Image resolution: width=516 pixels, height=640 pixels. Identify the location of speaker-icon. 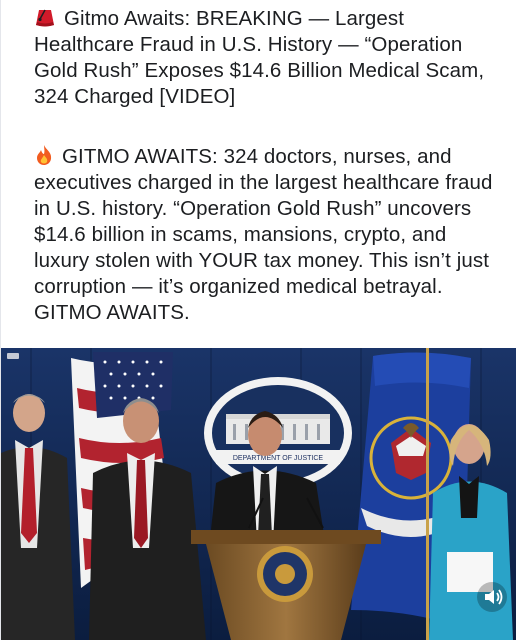
(494, 597).